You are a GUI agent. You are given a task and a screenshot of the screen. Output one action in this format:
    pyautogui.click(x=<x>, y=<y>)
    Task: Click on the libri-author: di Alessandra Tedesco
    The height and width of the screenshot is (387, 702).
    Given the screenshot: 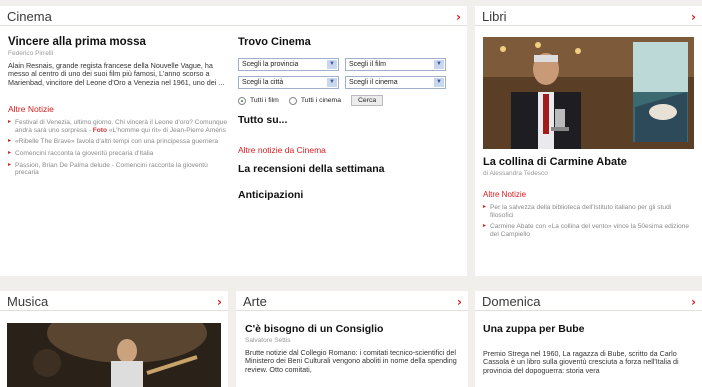 What is the action you would take?
    pyautogui.click(x=515, y=173)
    